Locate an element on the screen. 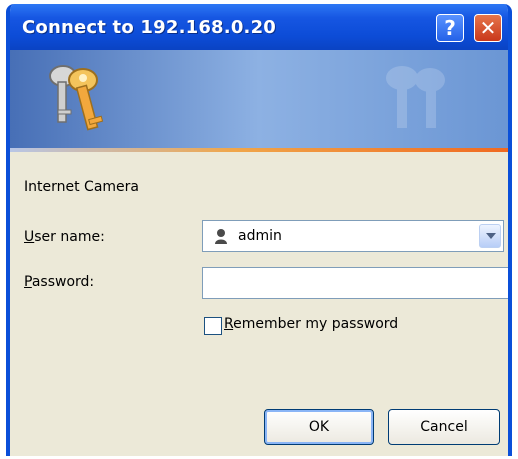 The image size is (518, 459). password-field is located at coordinates (355, 283).